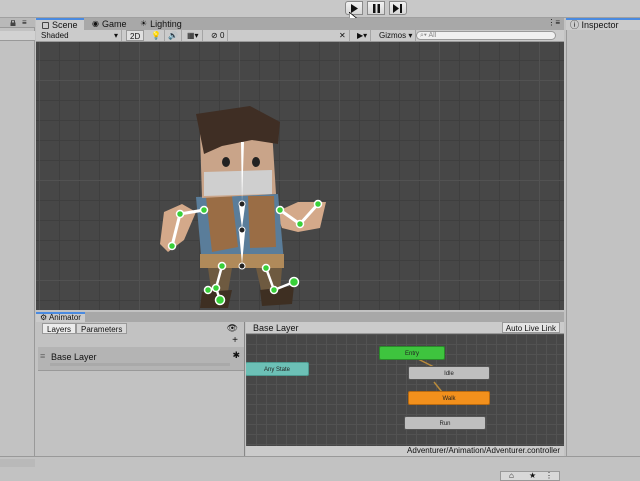 The height and width of the screenshot is (481, 640). What do you see at coordinates (405, 390) in the screenshot?
I see `animator-state-graph: Entry Any State Idle Walk Run` at bounding box center [405, 390].